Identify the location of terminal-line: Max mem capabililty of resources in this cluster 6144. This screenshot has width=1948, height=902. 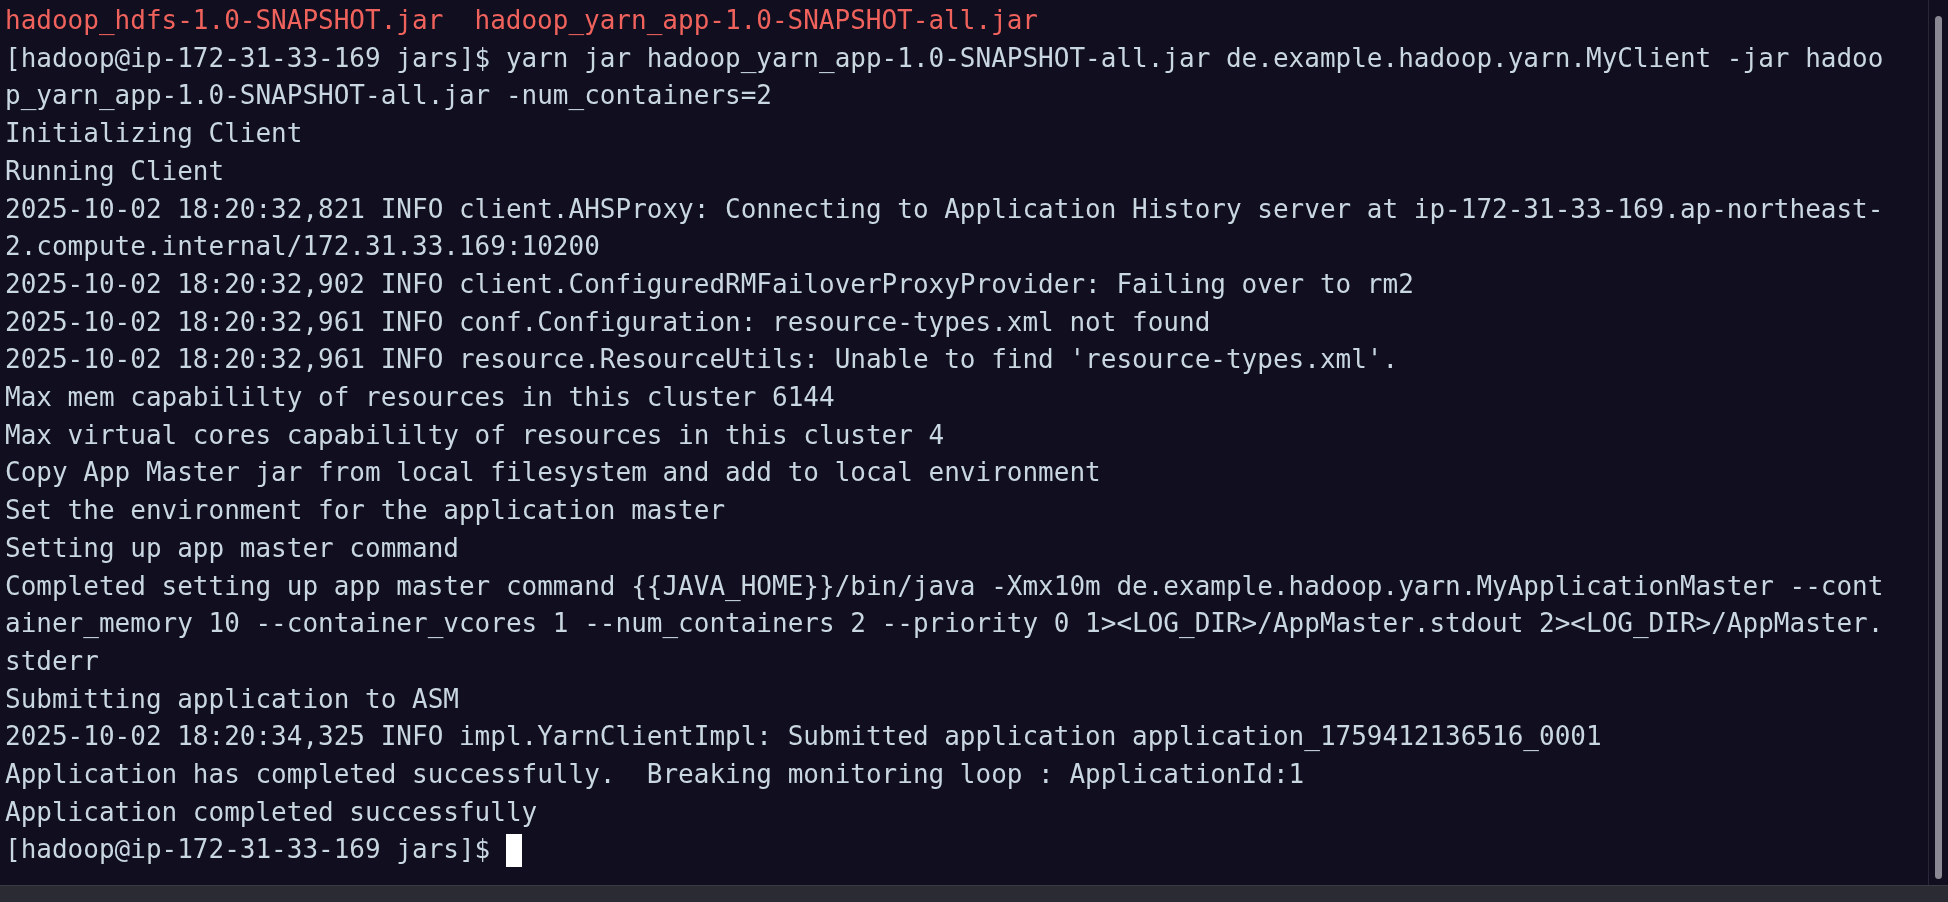
(420, 397).